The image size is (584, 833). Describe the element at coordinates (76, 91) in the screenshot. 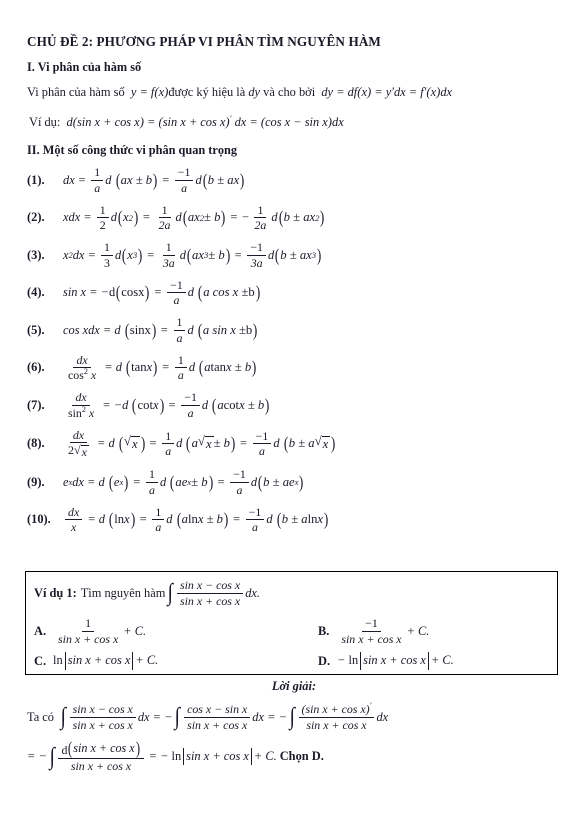

I see `section1-text-a: Vi phân của hàm số` at that location.